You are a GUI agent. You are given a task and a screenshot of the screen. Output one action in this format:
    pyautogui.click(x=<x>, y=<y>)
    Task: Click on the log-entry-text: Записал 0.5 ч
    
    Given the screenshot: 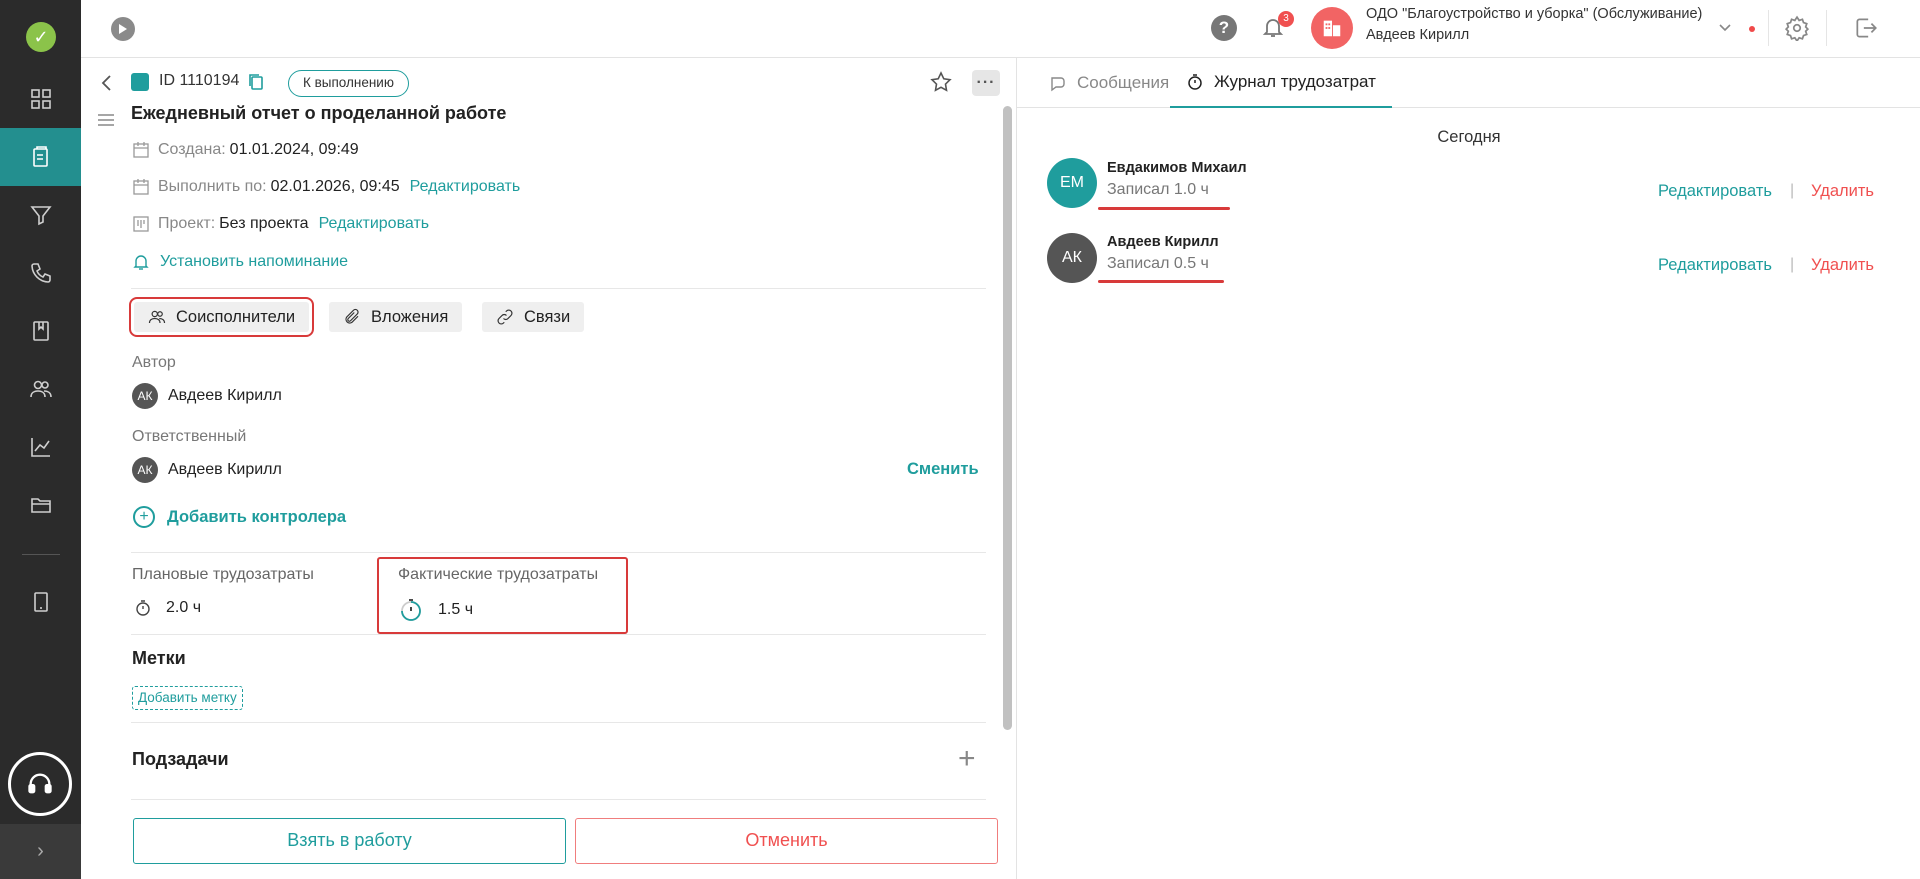 What is the action you would take?
    pyautogui.click(x=1158, y=263)
    